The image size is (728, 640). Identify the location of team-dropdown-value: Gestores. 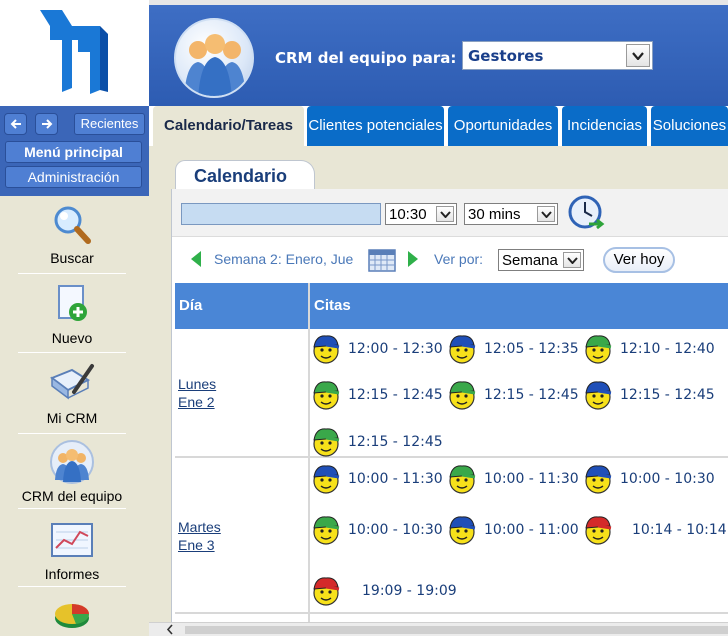
(506, 55).